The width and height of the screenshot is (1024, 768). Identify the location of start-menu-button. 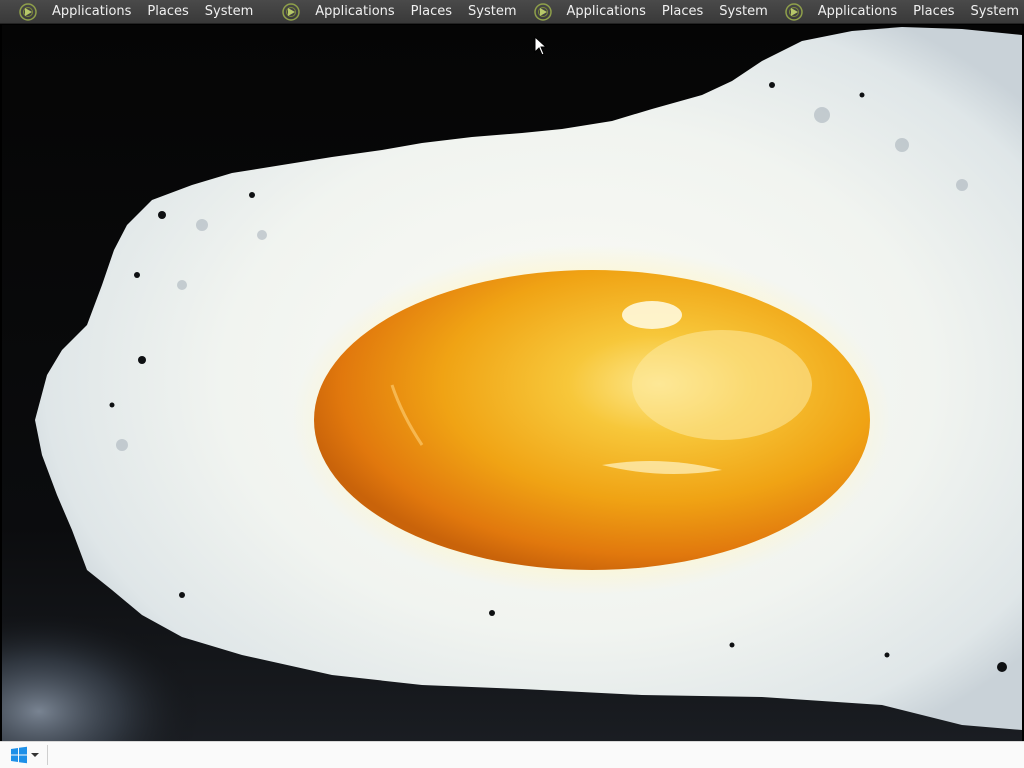
(21, 755).